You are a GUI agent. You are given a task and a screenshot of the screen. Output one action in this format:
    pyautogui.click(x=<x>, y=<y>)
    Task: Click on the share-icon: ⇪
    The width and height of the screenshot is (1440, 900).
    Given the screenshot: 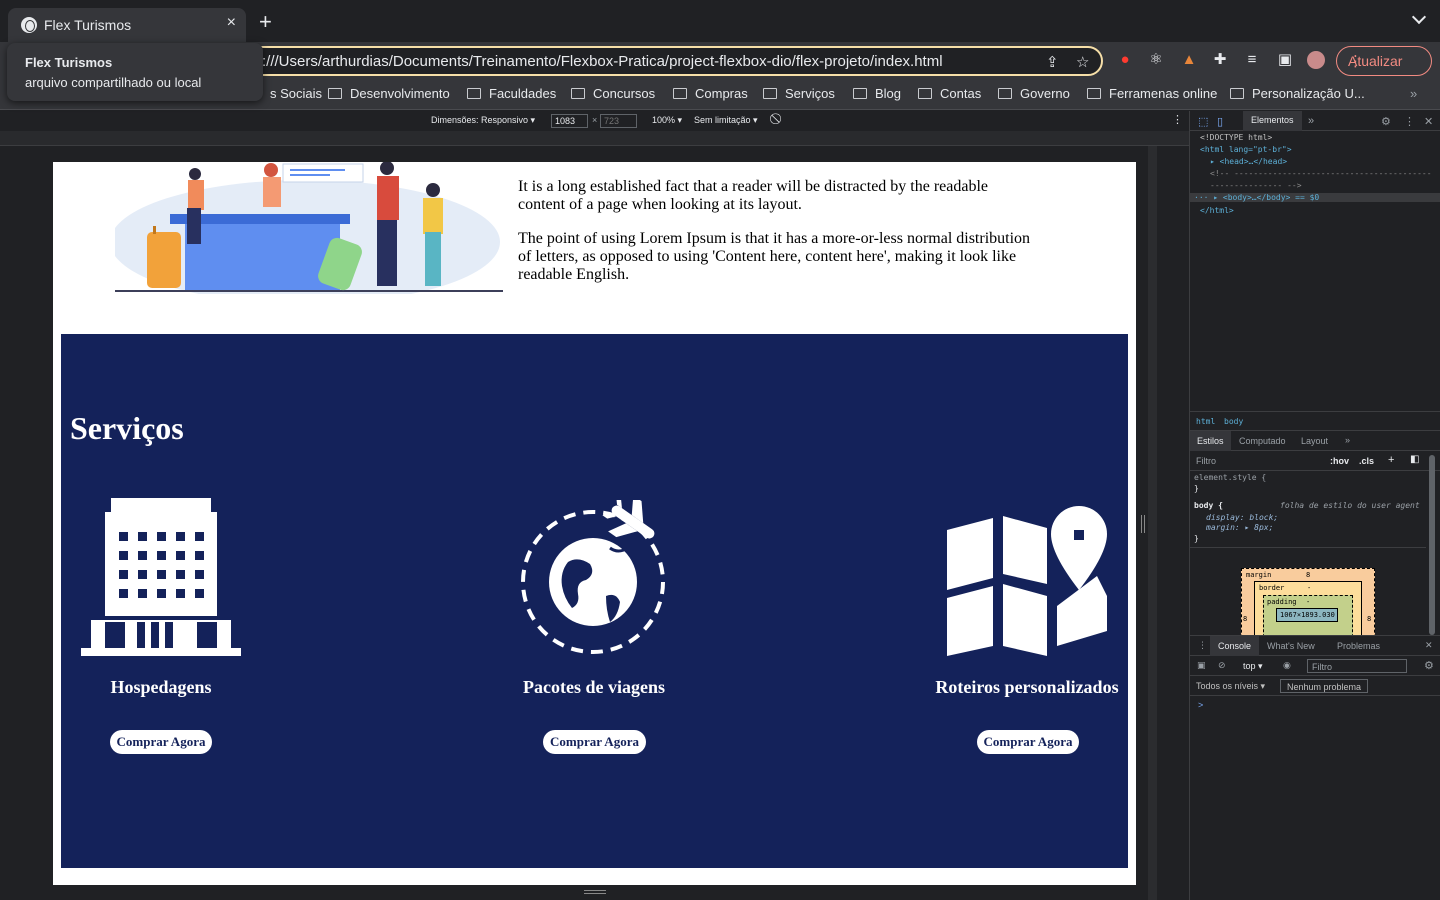 What is the action you would take?
    pyautogui.click(x=1052, y=62)
    